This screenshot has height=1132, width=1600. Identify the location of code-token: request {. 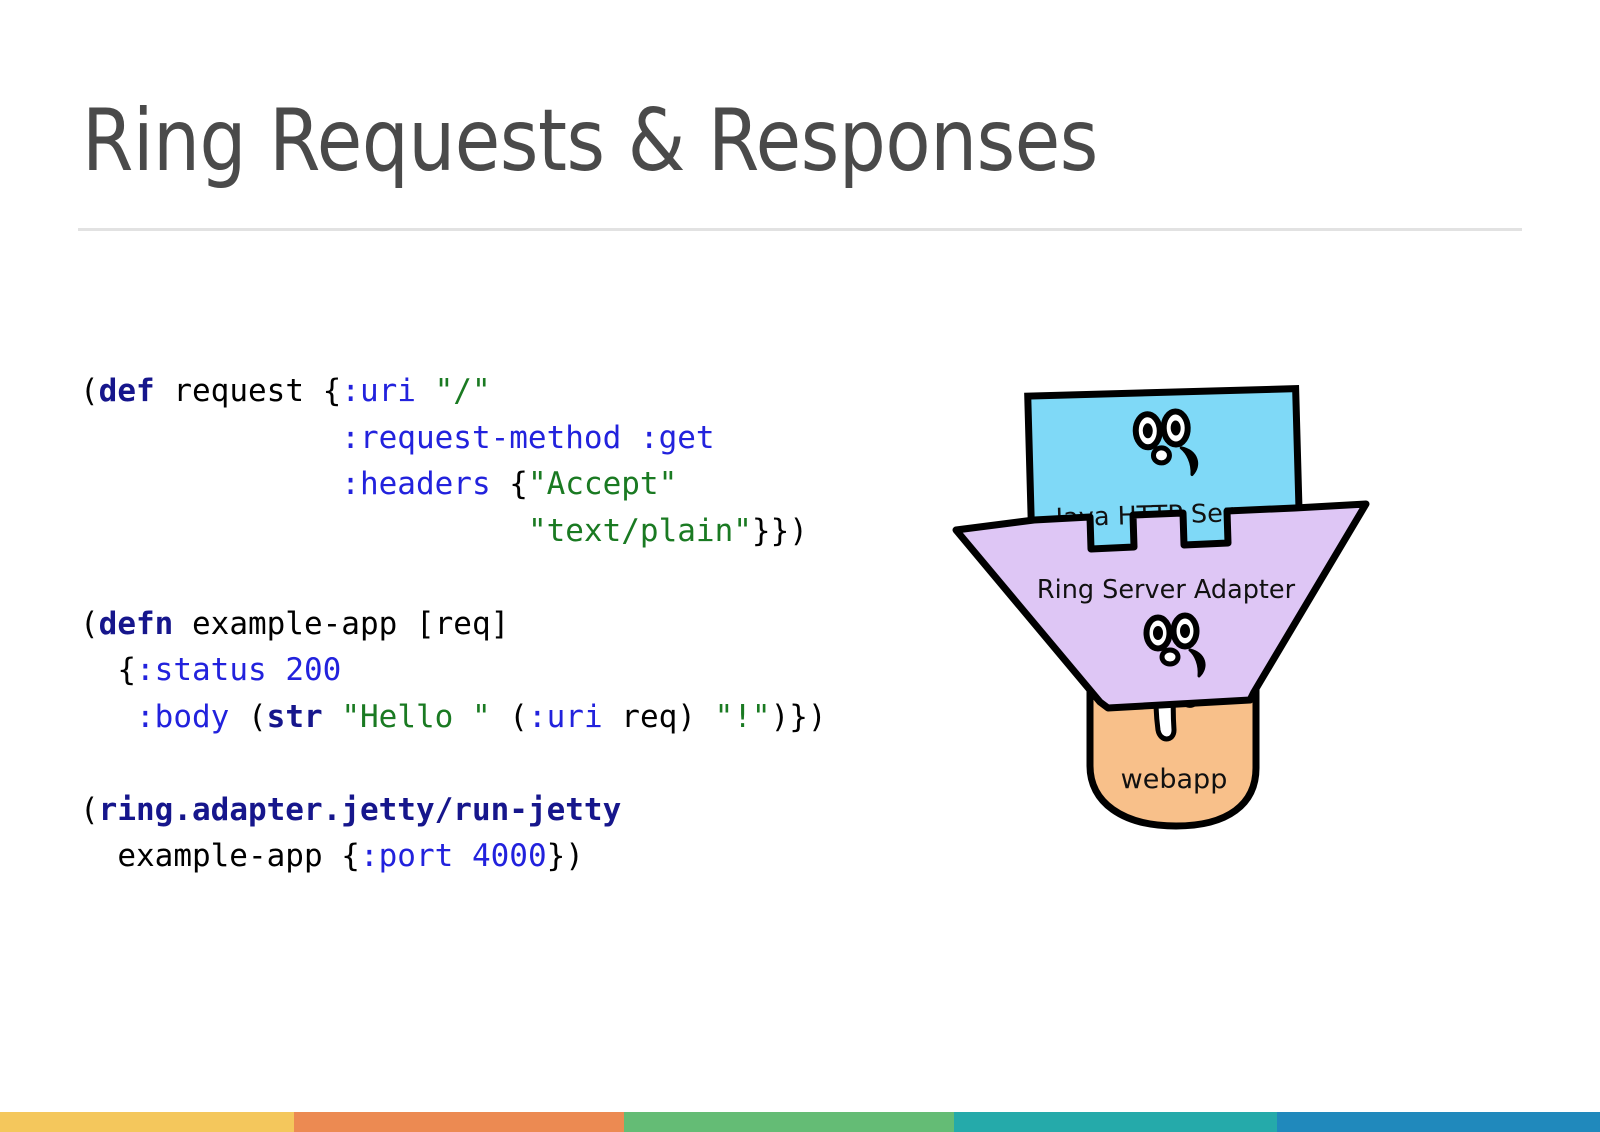
(248, 391).